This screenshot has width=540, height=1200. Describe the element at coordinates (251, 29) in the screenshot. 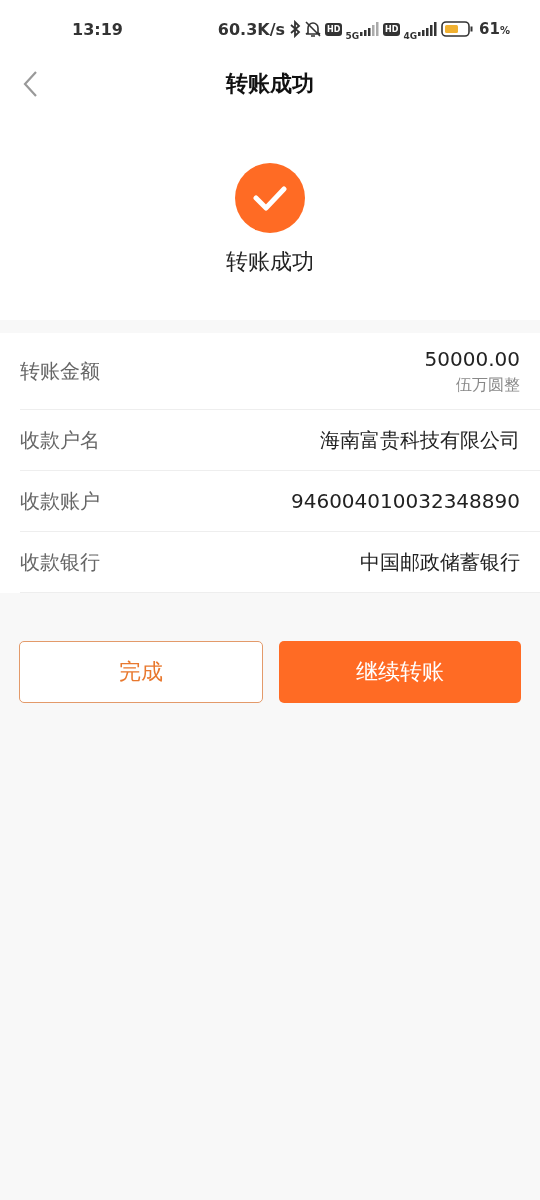

I see `network-speed: 60.3K/s` at that location.